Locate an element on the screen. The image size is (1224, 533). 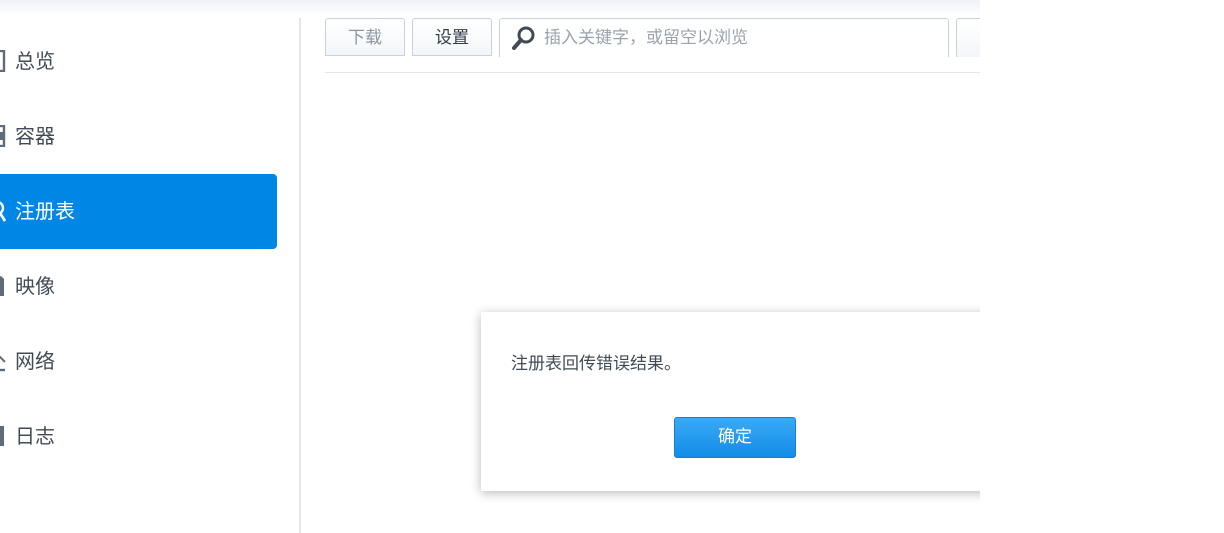
overview-icon is located at coordinates (3, 61).